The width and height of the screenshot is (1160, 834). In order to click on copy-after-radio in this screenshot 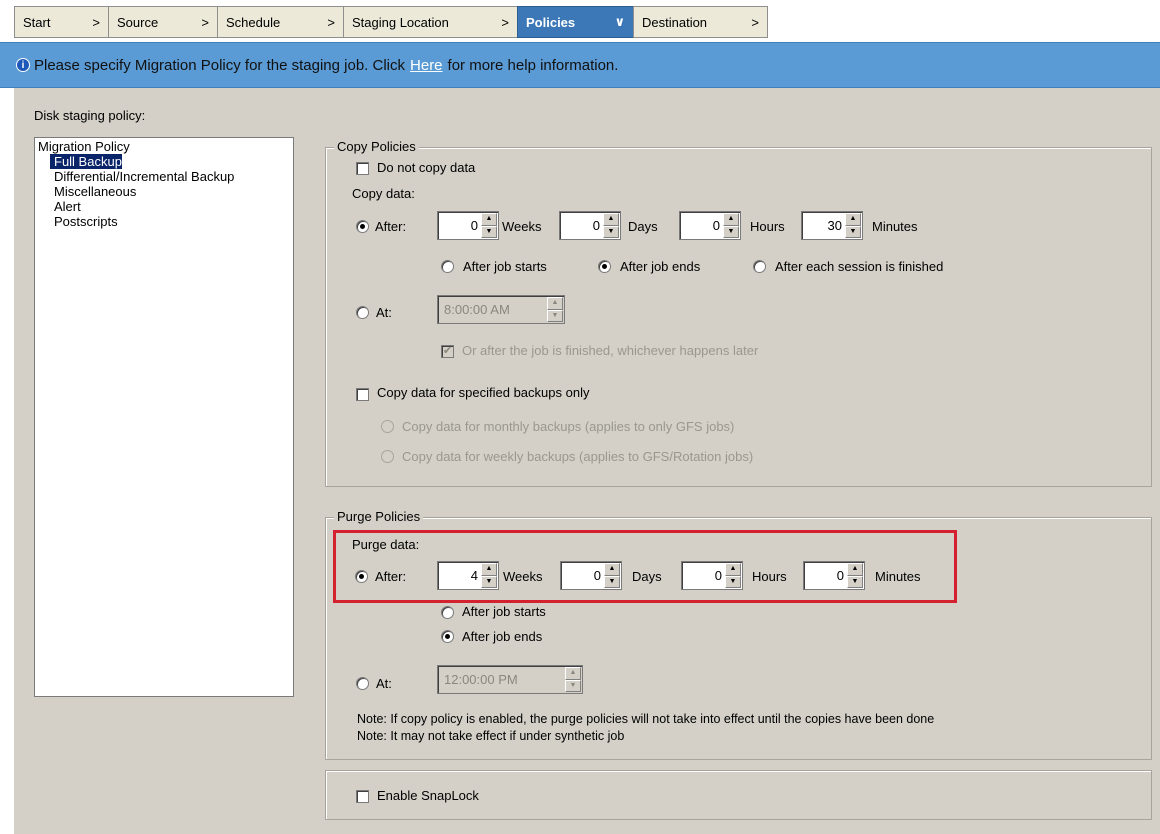, I will do `click(362, 226)`.